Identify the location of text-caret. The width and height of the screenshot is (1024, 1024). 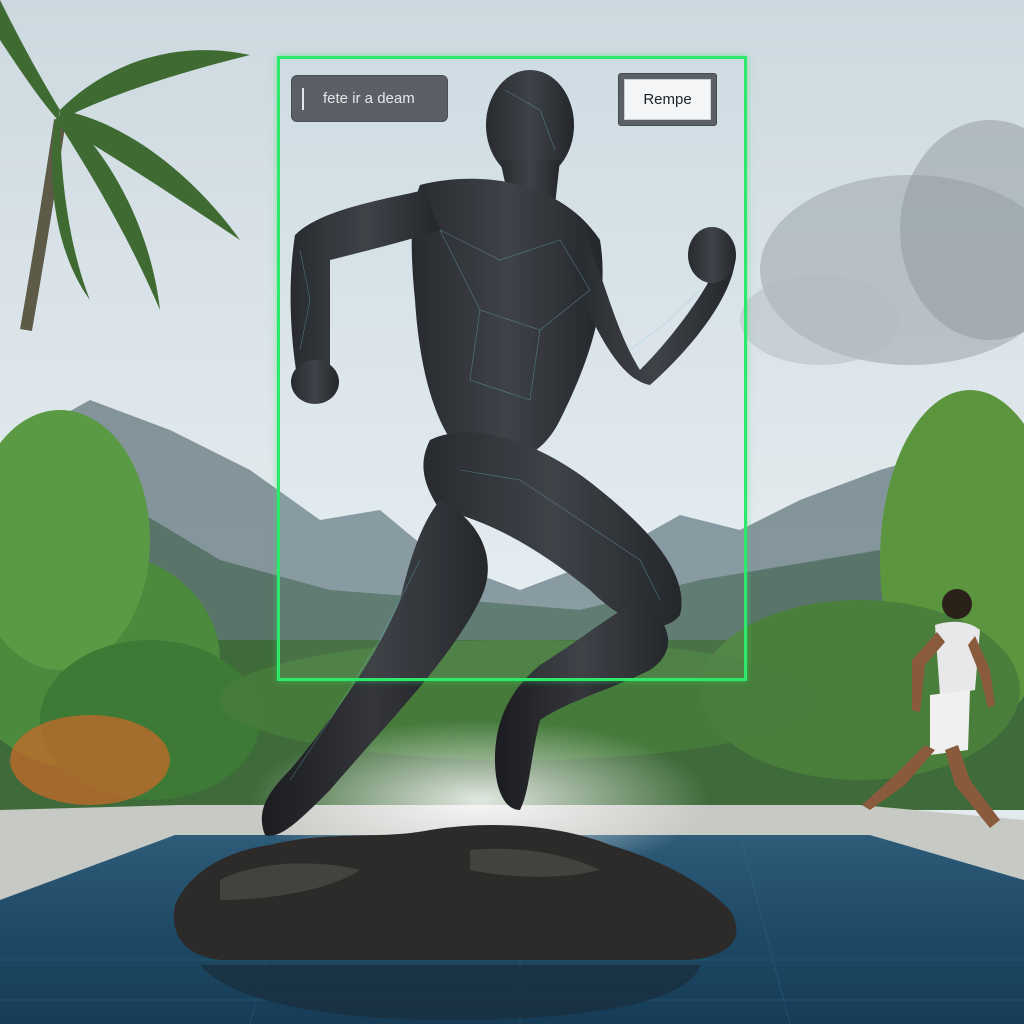
(303, 98).